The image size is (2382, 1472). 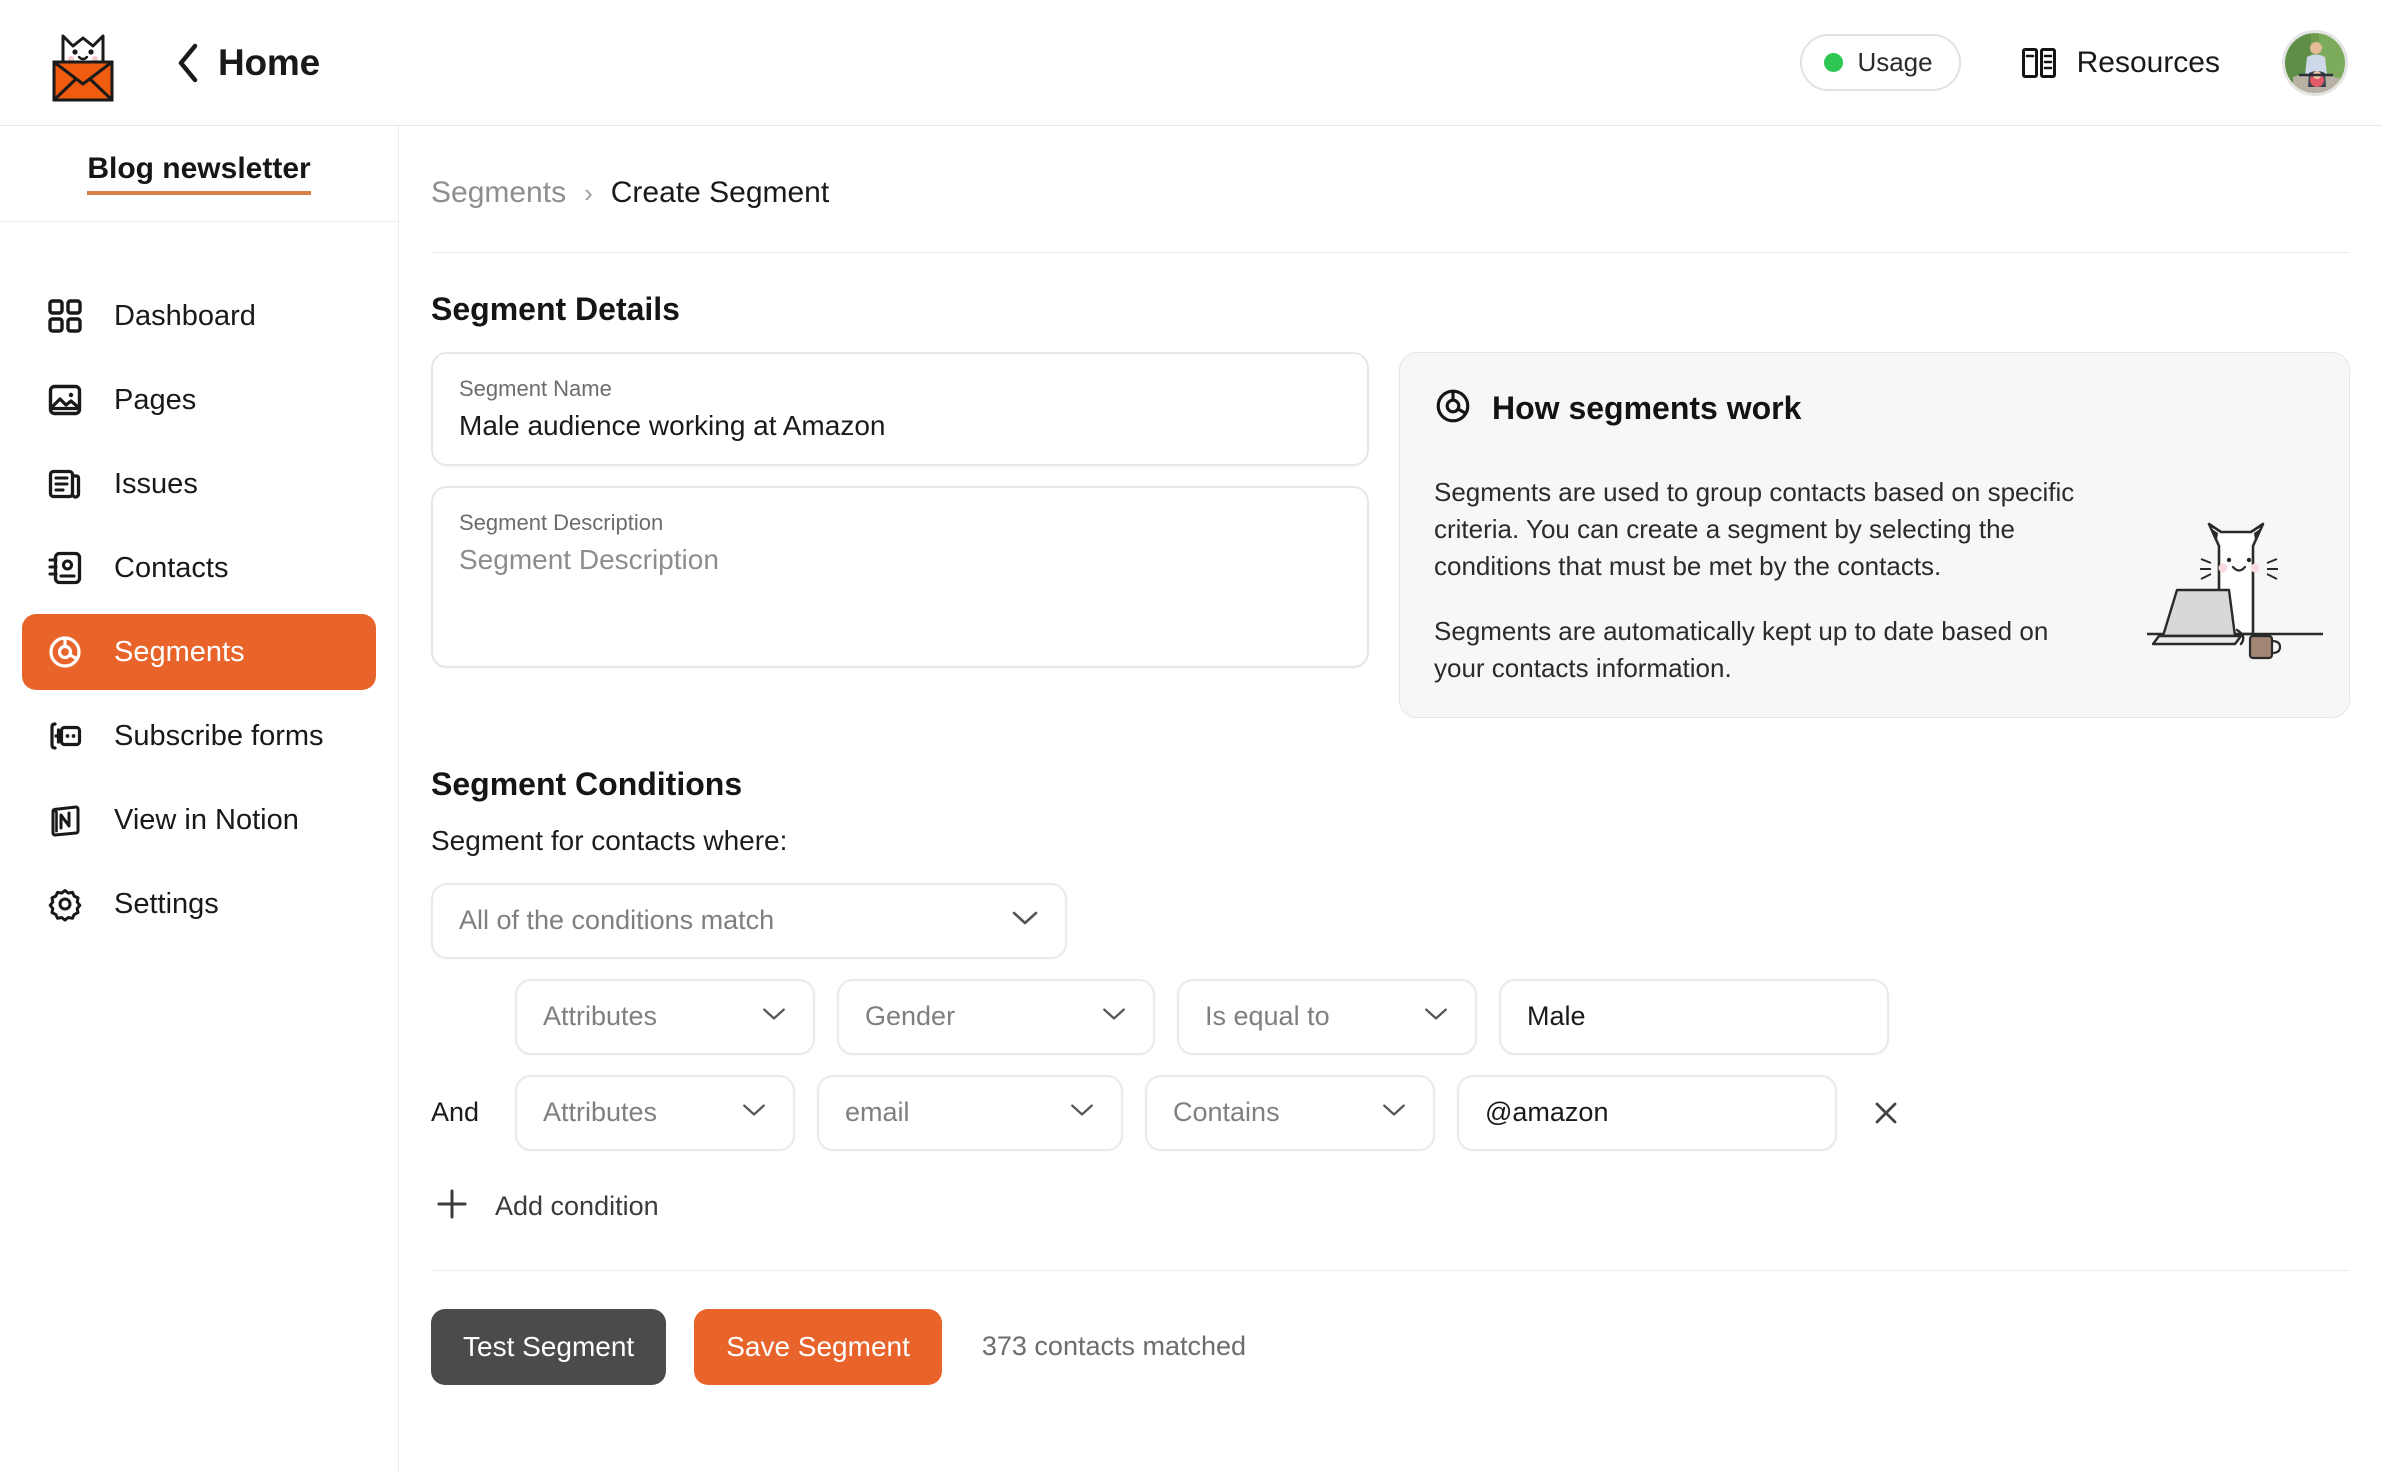 I want to click on resources-button: Resources, so click(x=2120, y=63).